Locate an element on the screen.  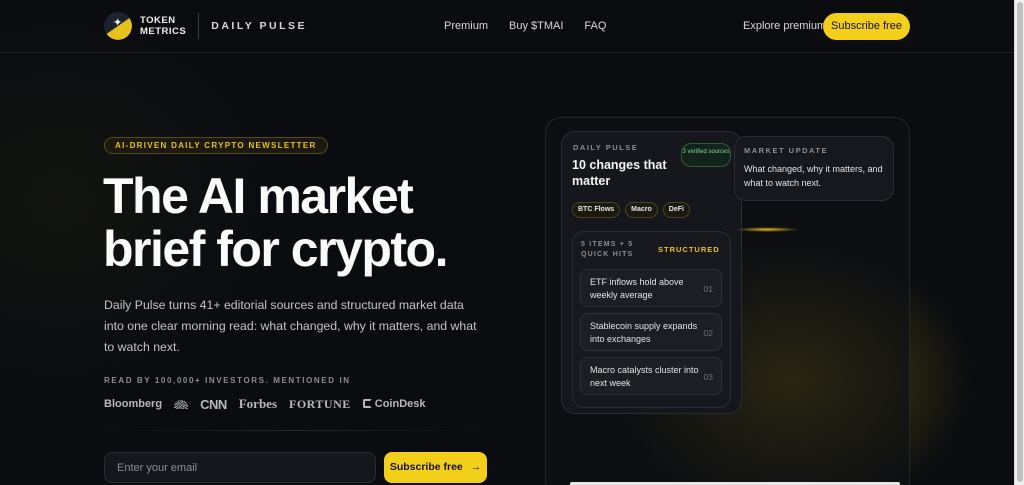
logo-line2: METRICS is located at coordinates (163, 31).